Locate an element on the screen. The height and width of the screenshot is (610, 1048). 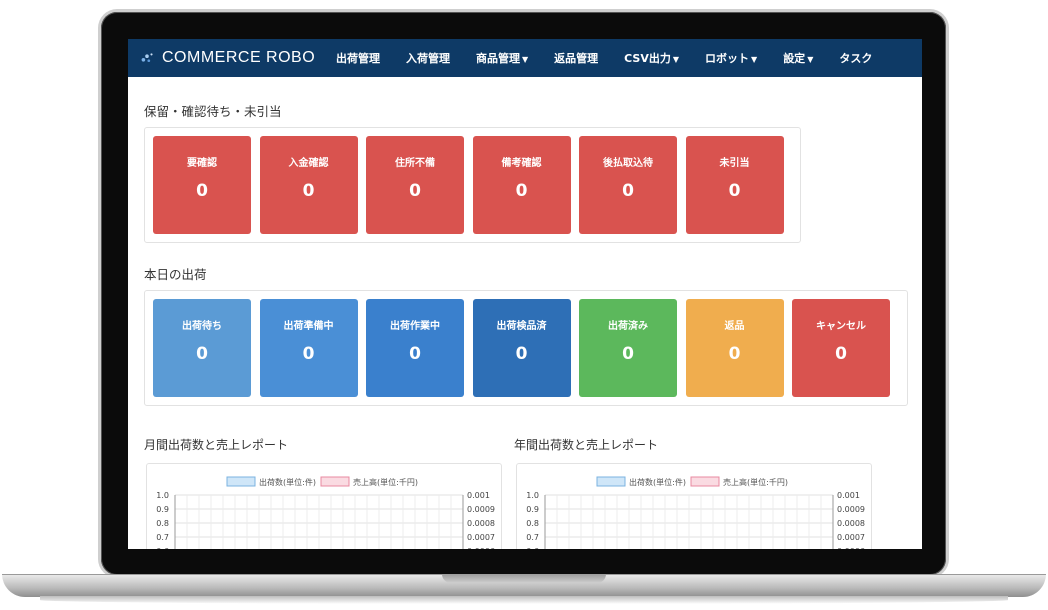
today-tile: 出荷準備中 0 is located at coordinates (308, 348).